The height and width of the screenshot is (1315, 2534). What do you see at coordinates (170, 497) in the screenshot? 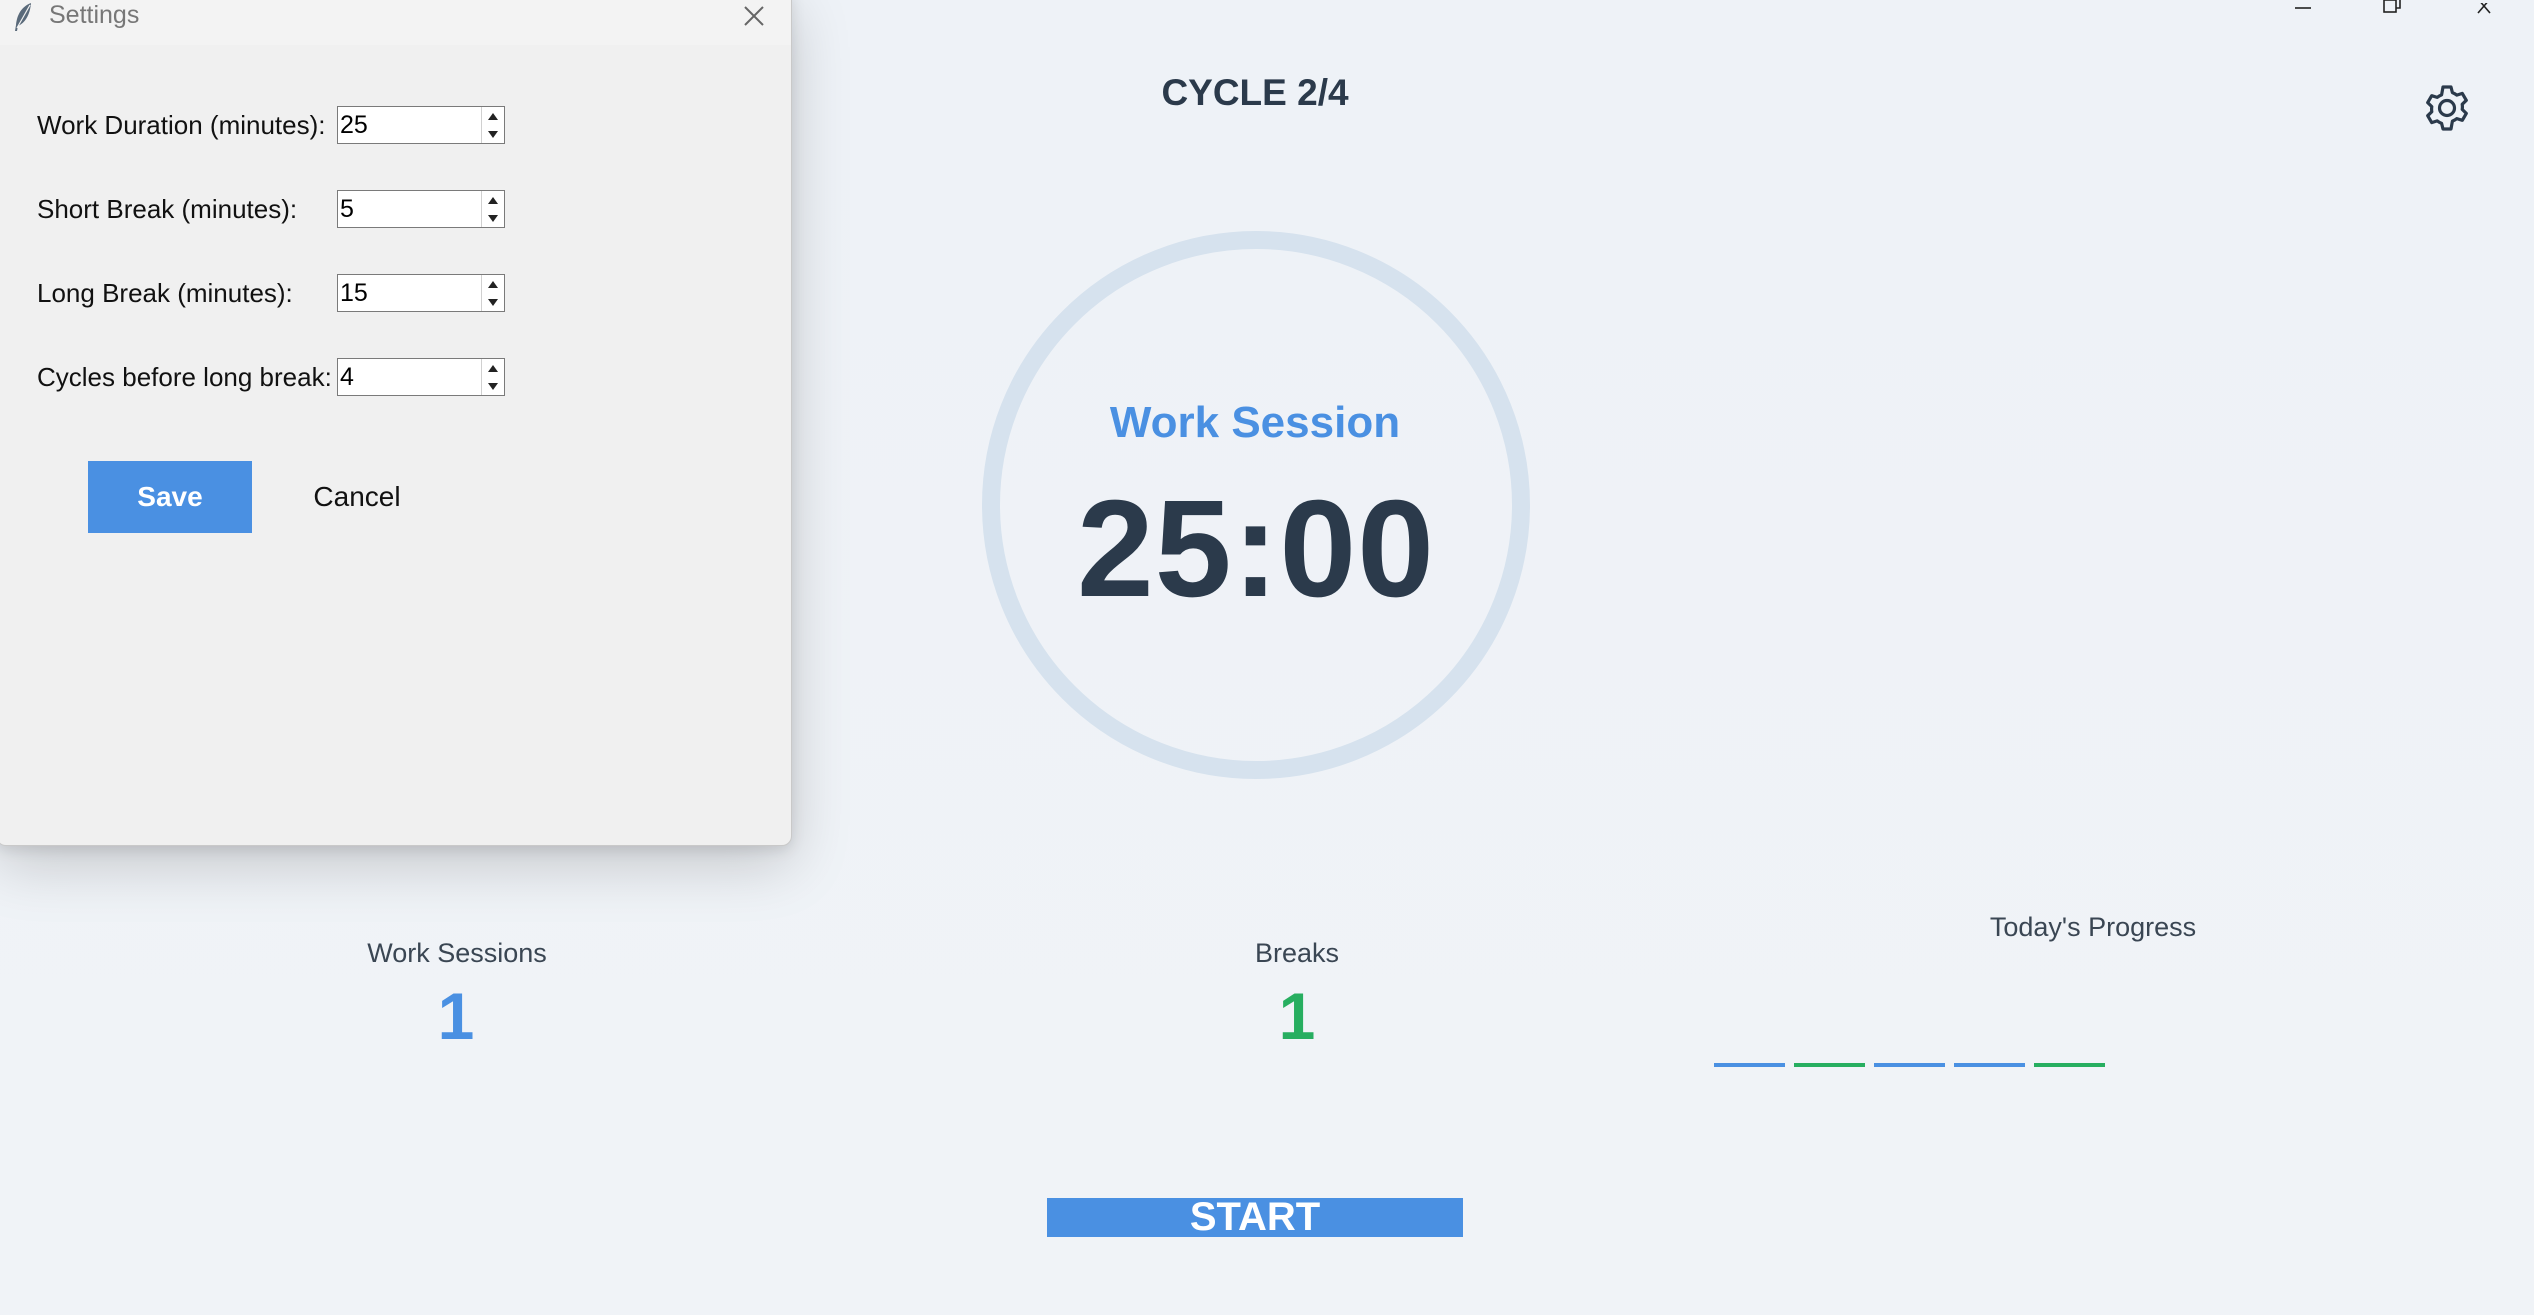
I see `save-button: Save` at bounding box center [170, 497].